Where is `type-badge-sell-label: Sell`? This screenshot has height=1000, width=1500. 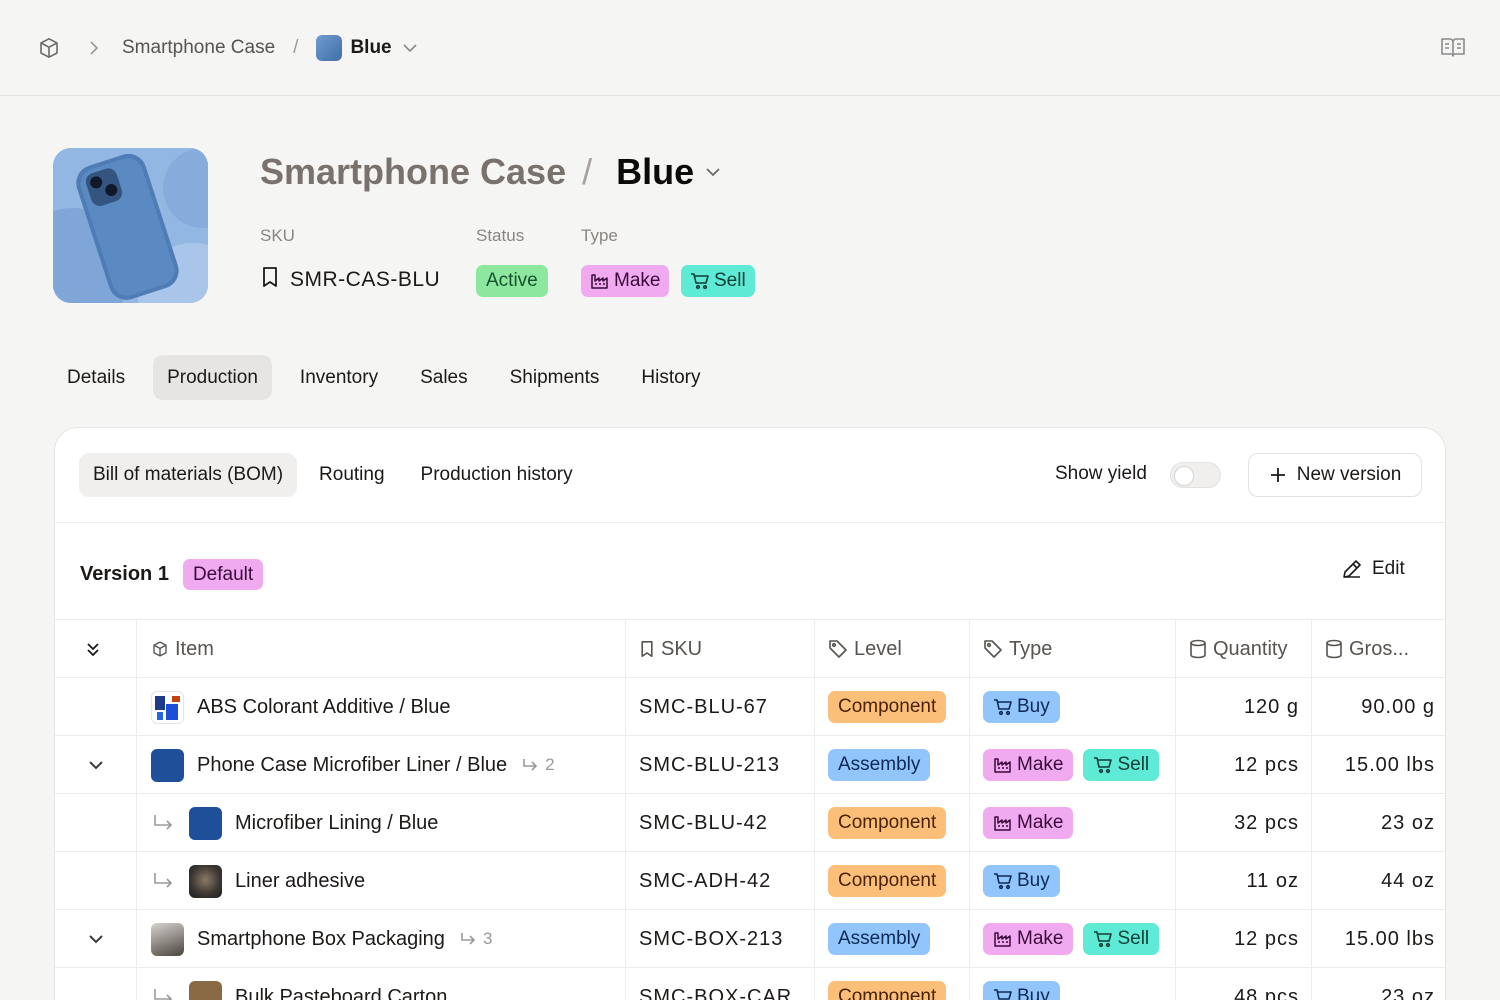 type-badge-sell-label: Sell is located at coordinates (730, 280).